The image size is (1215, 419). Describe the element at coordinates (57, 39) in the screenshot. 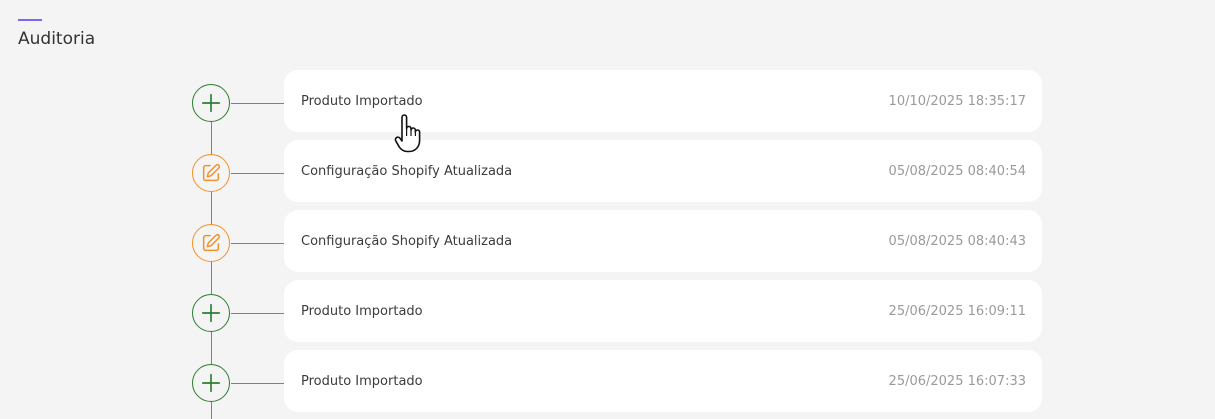

I see `page-title: Auditoria` at that location.